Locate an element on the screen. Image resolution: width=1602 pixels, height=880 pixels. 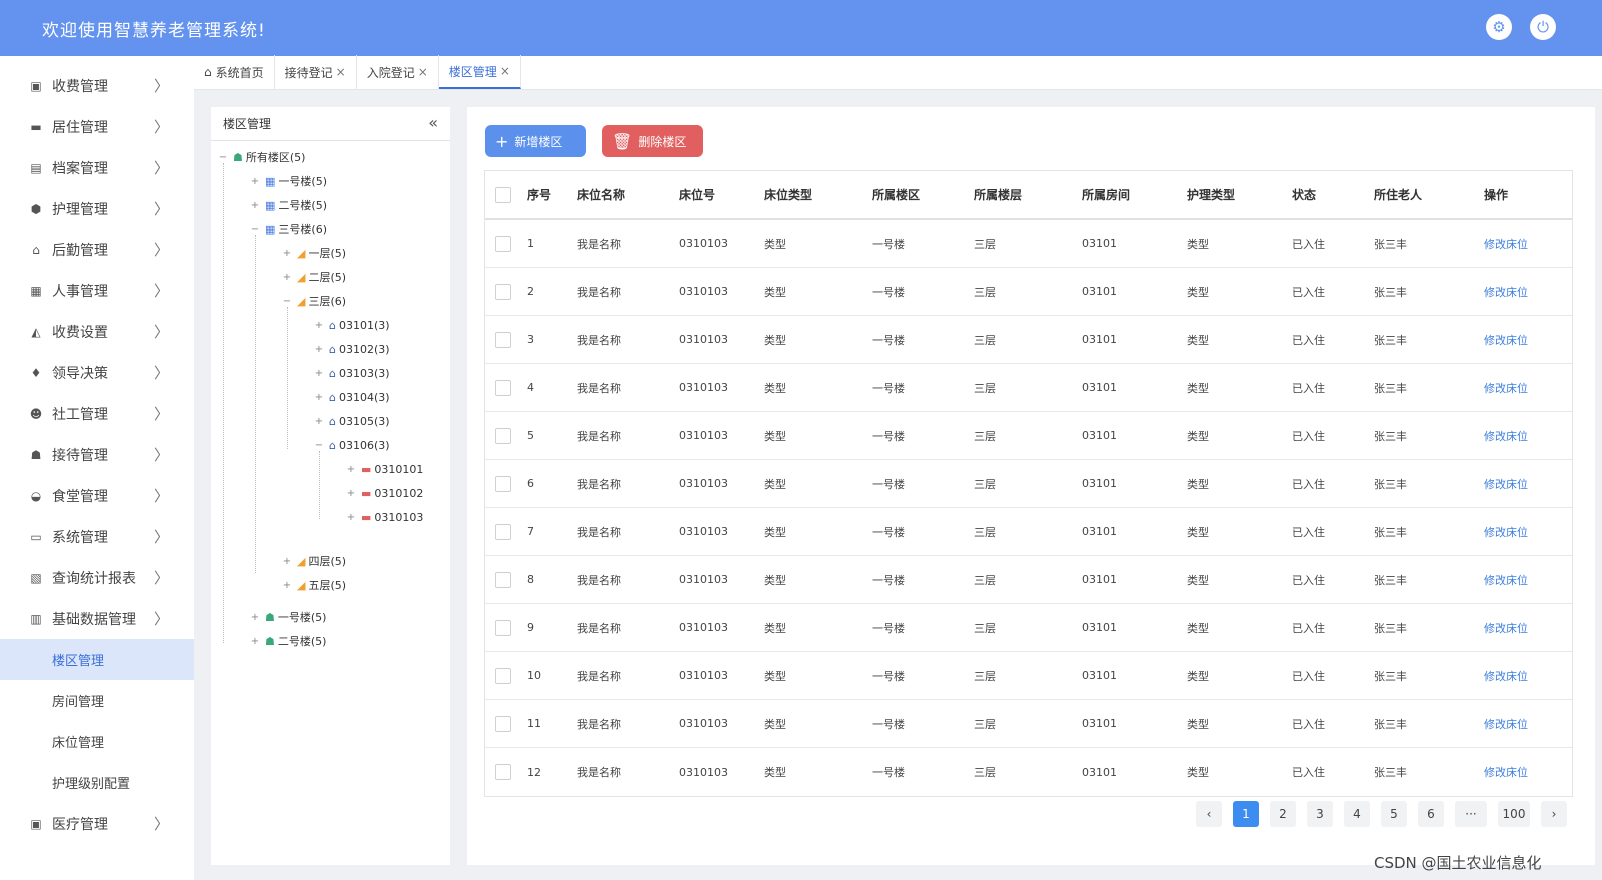
tree-node: + ◢ 二层(5) is located at coordinates (313, 277).